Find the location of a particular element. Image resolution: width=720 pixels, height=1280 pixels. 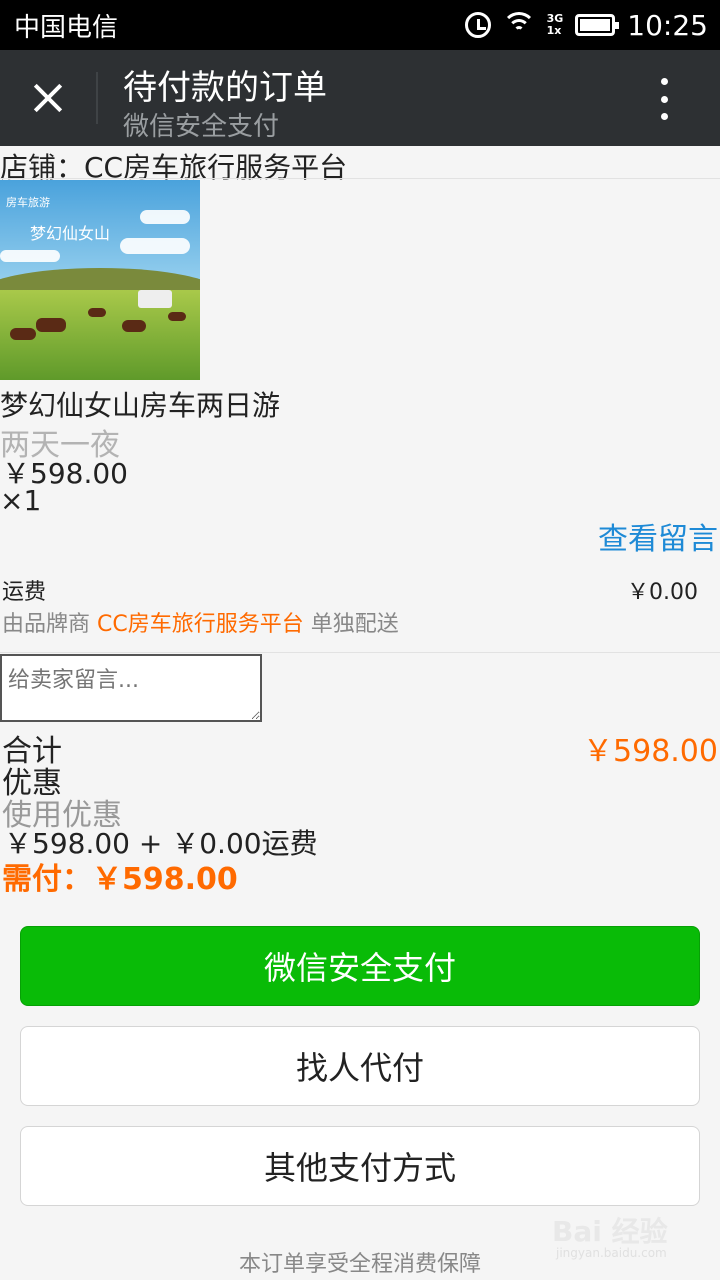

carrier-label: 中国电信 is located at coordinates (66, 27).